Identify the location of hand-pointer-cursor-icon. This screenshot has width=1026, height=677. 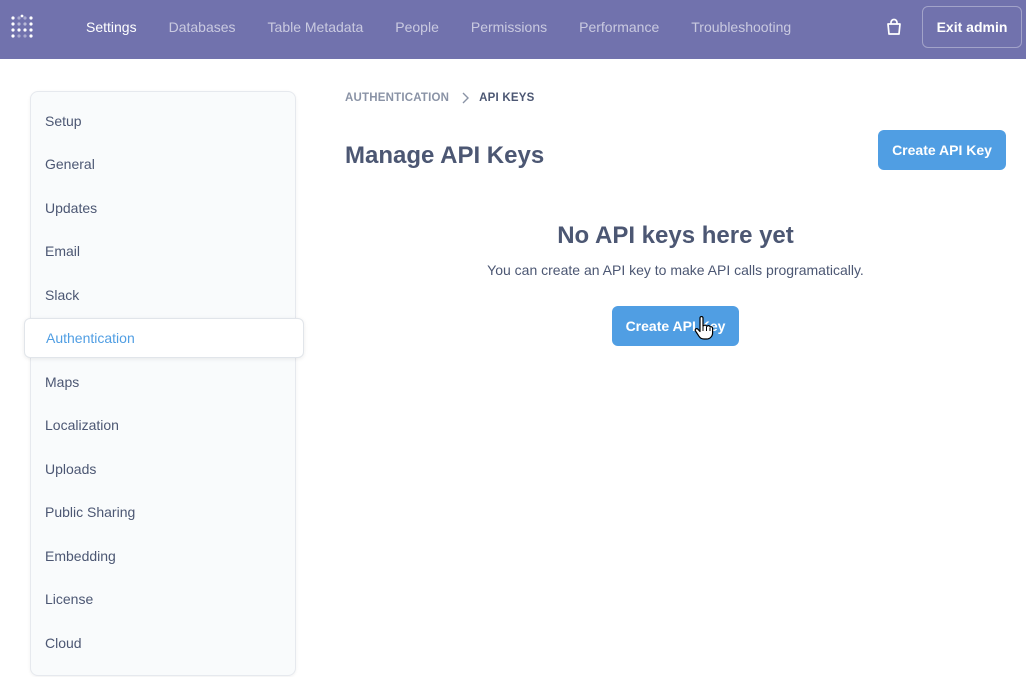
(704, 328).